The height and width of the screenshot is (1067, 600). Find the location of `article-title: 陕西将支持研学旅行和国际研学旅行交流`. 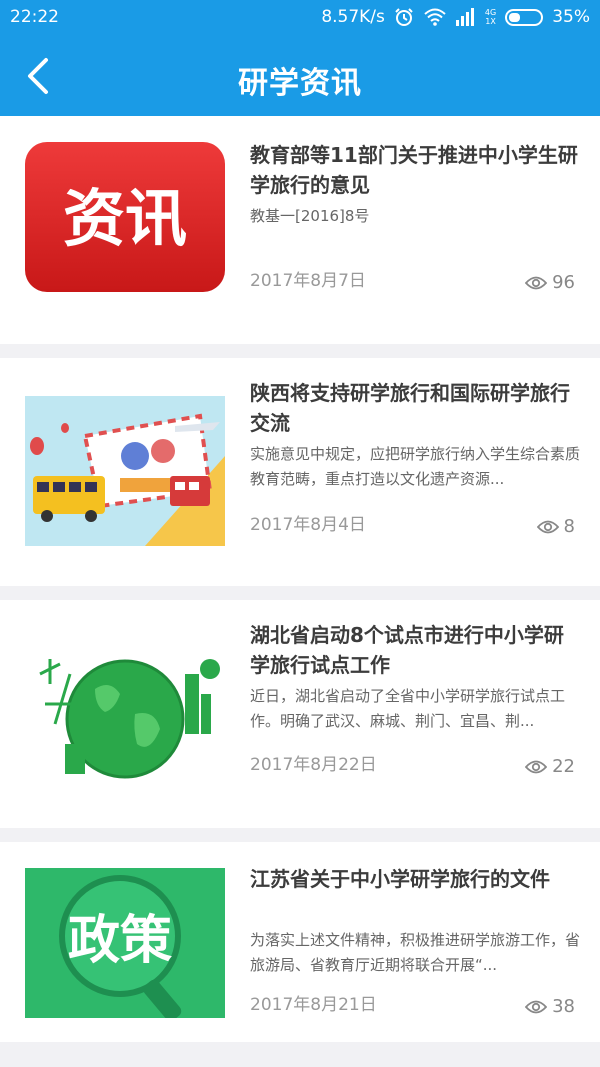

article-title: 陕西将支持研学旅行和国际研学旅行交流 is located at coordinates (410, 408).